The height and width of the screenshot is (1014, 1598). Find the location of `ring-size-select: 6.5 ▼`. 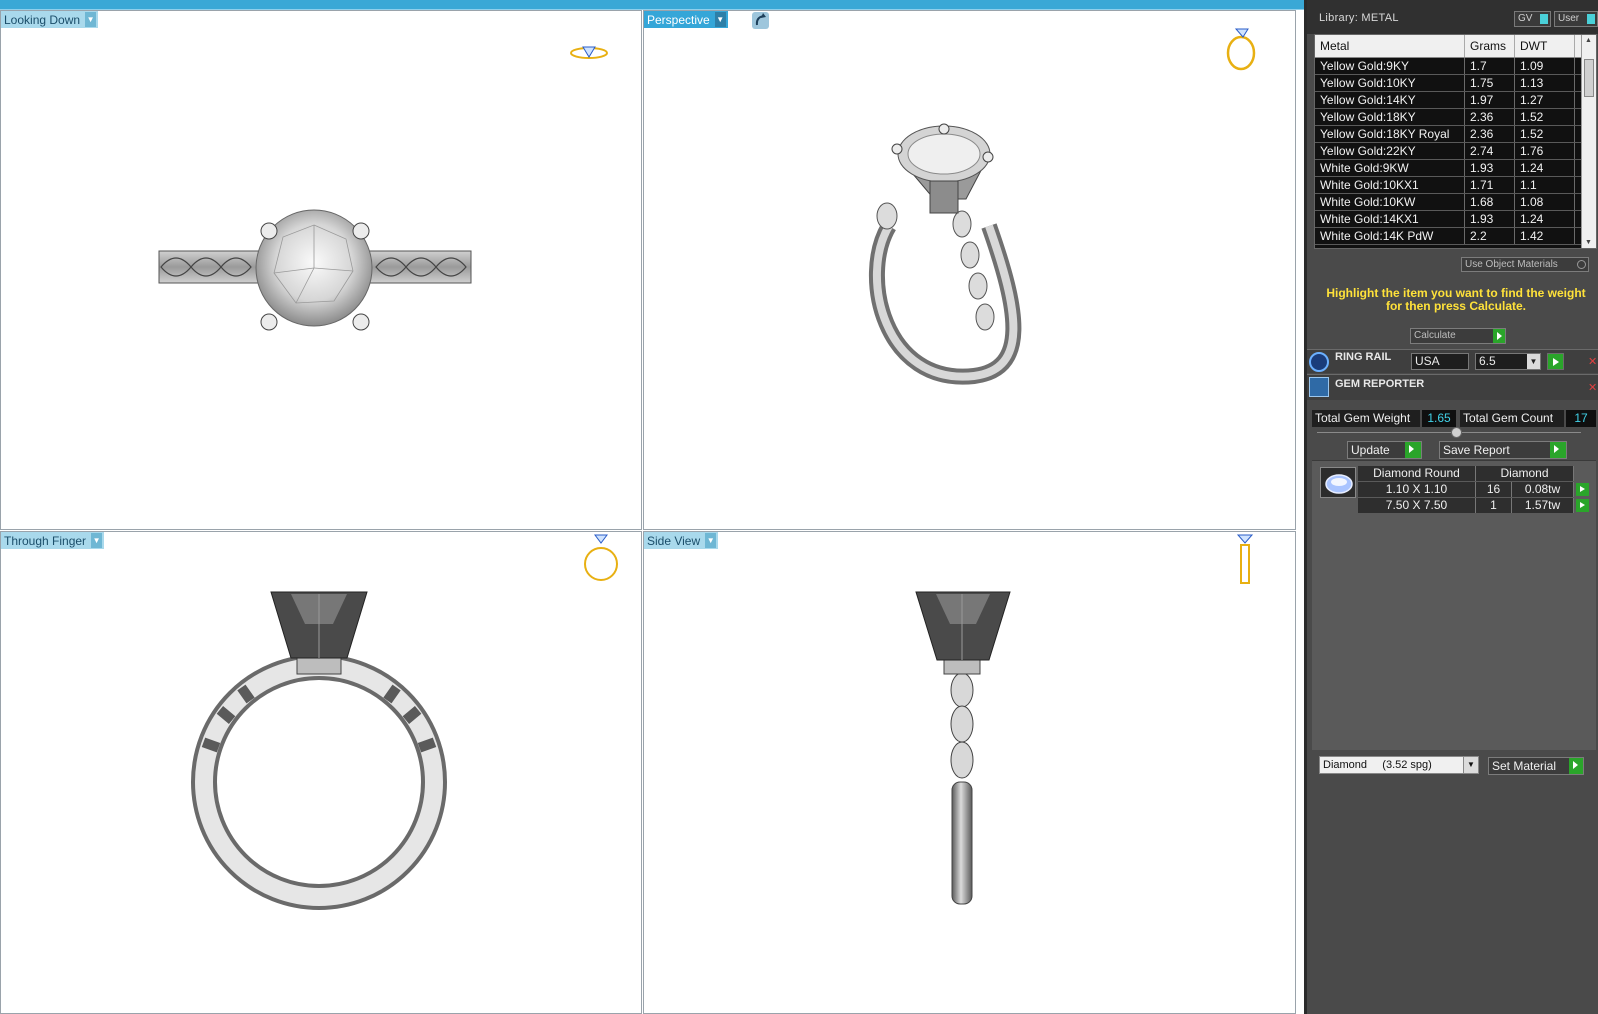

ring-size-select: 6.5 ▼ is located at coordinates (1508, 361).